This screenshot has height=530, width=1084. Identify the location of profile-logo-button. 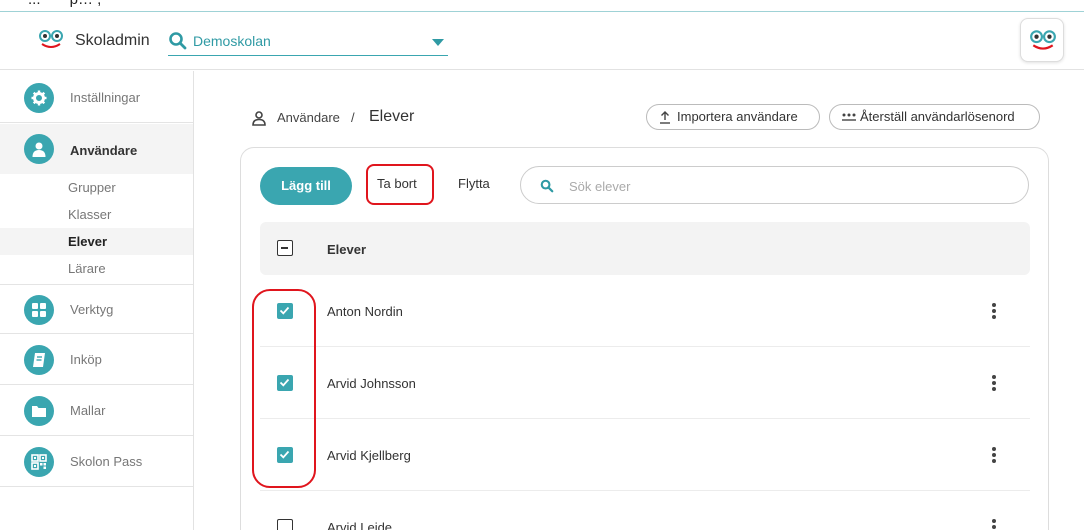
(1042, 40).